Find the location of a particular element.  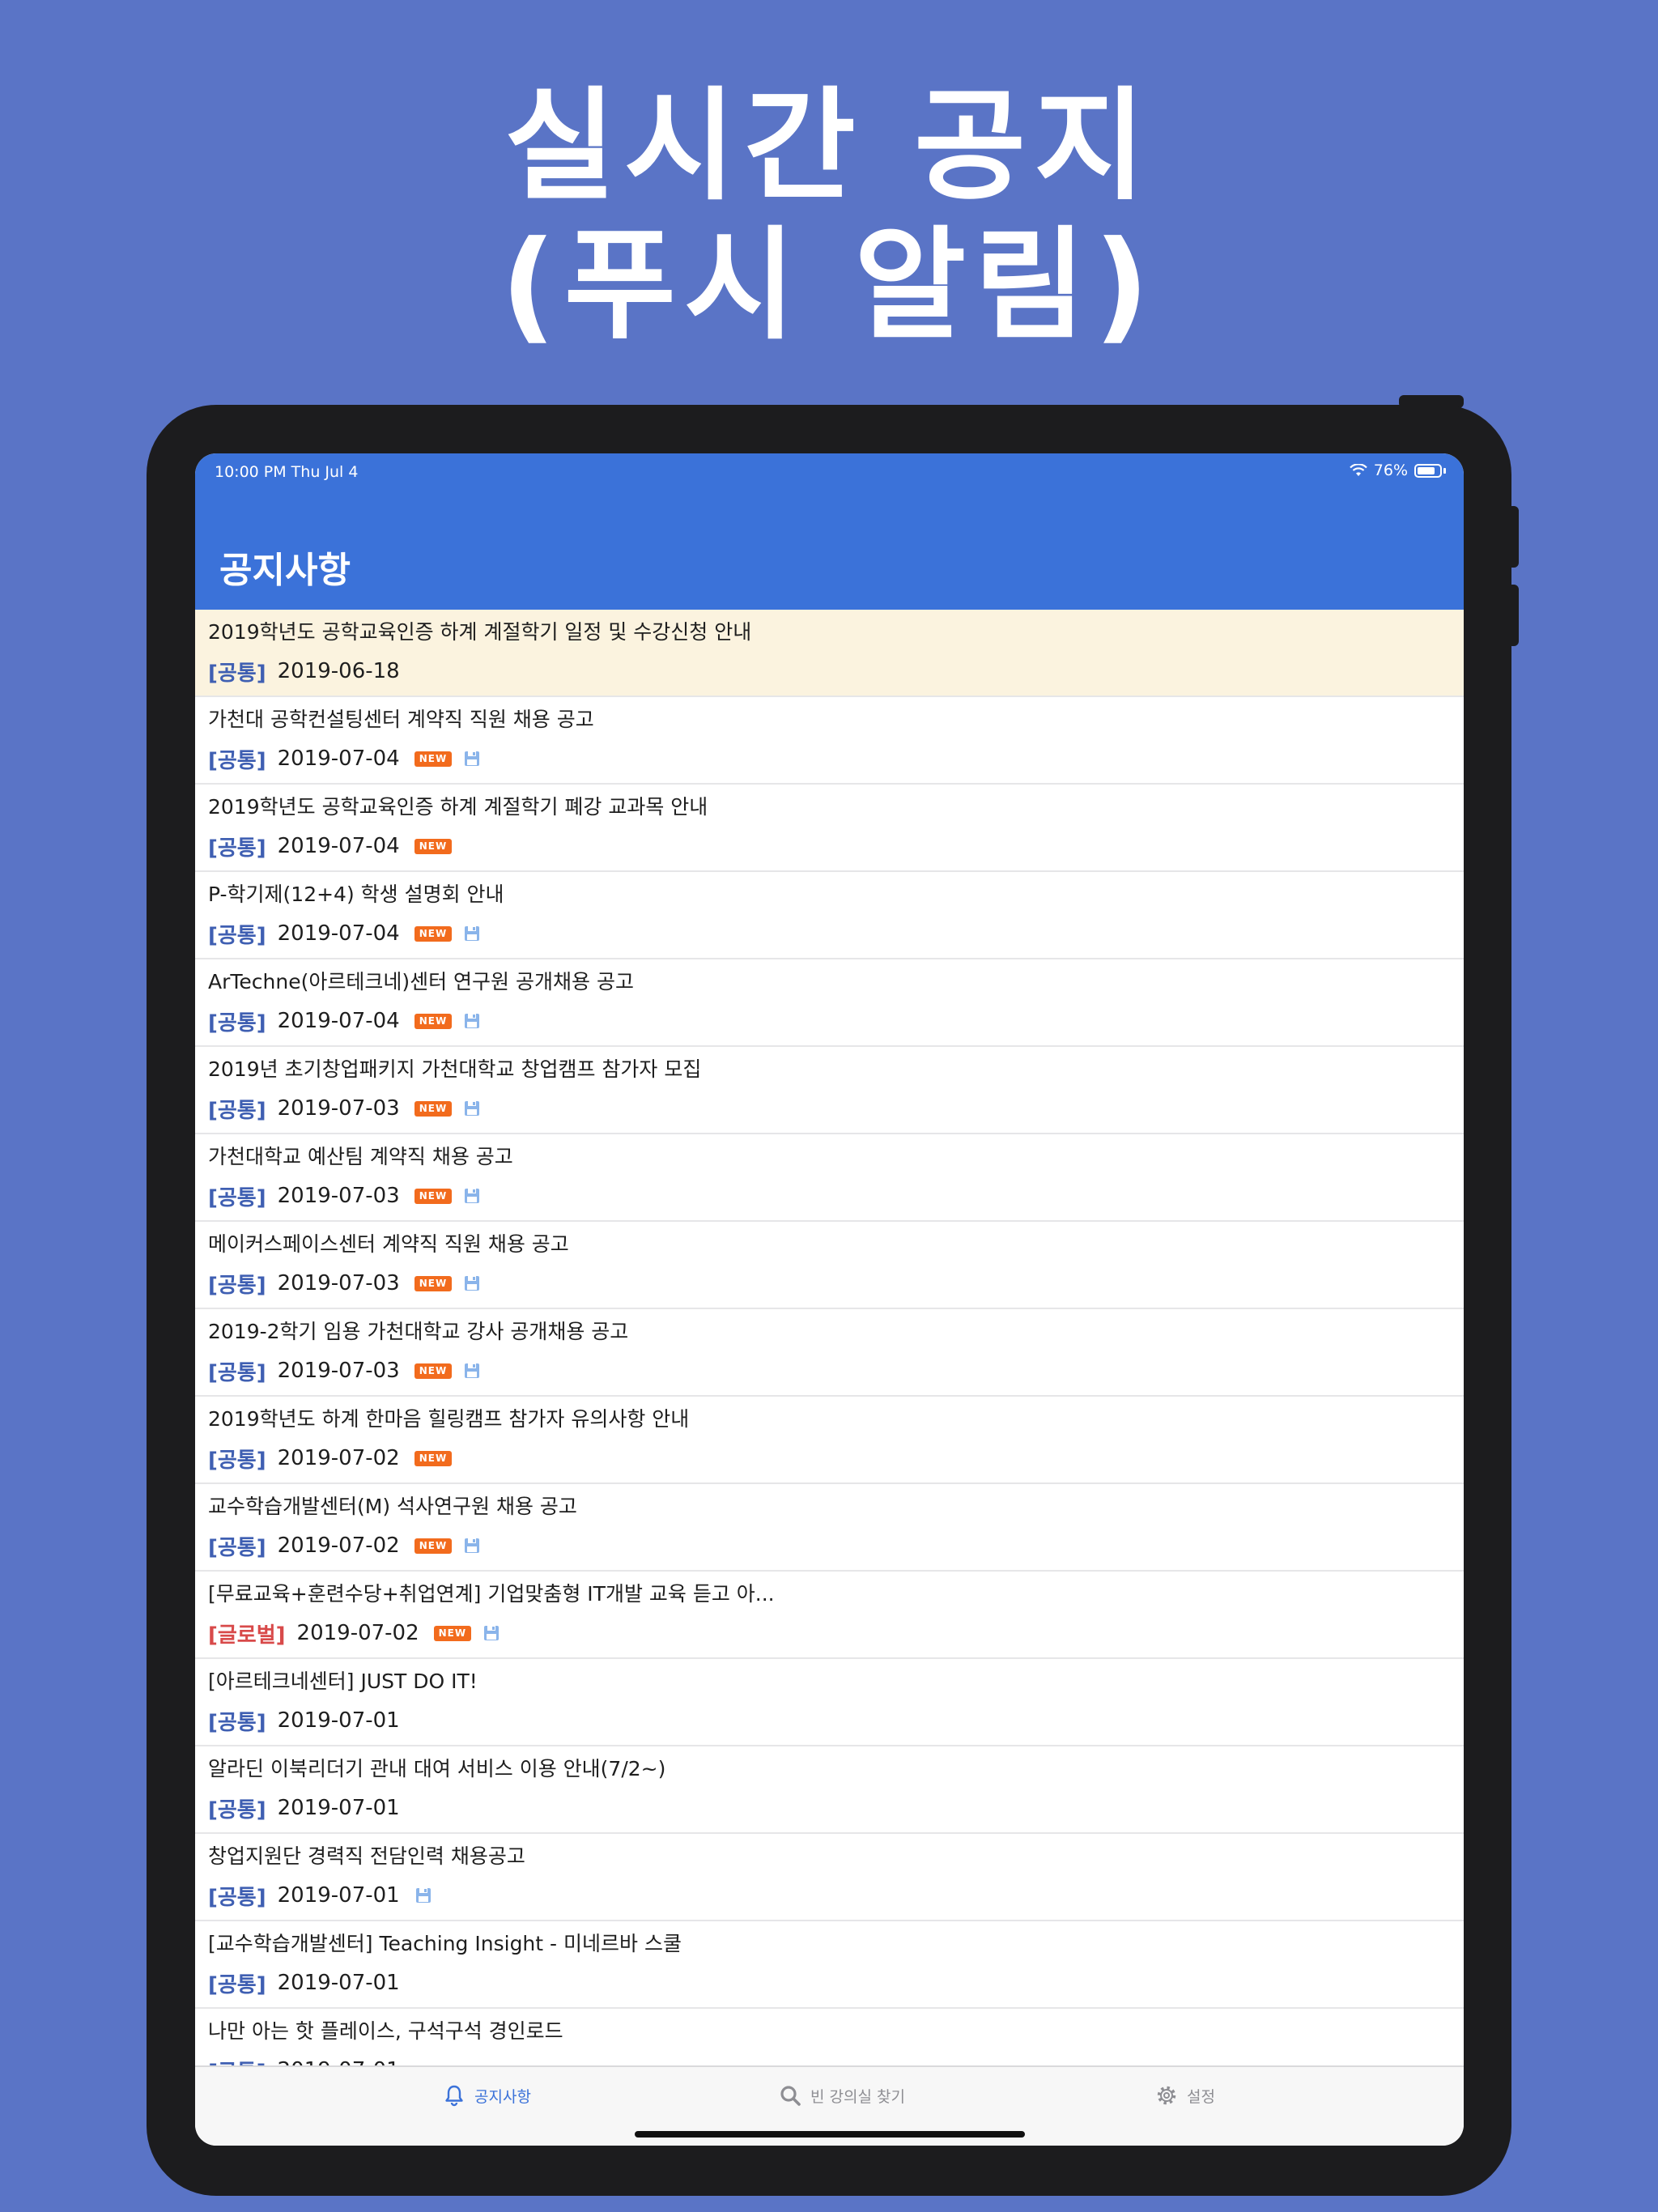

notice-title: [교수학습개발센터] Teaching Insight - 미네르바 스쿨 is located at coordinates (445, 1944).